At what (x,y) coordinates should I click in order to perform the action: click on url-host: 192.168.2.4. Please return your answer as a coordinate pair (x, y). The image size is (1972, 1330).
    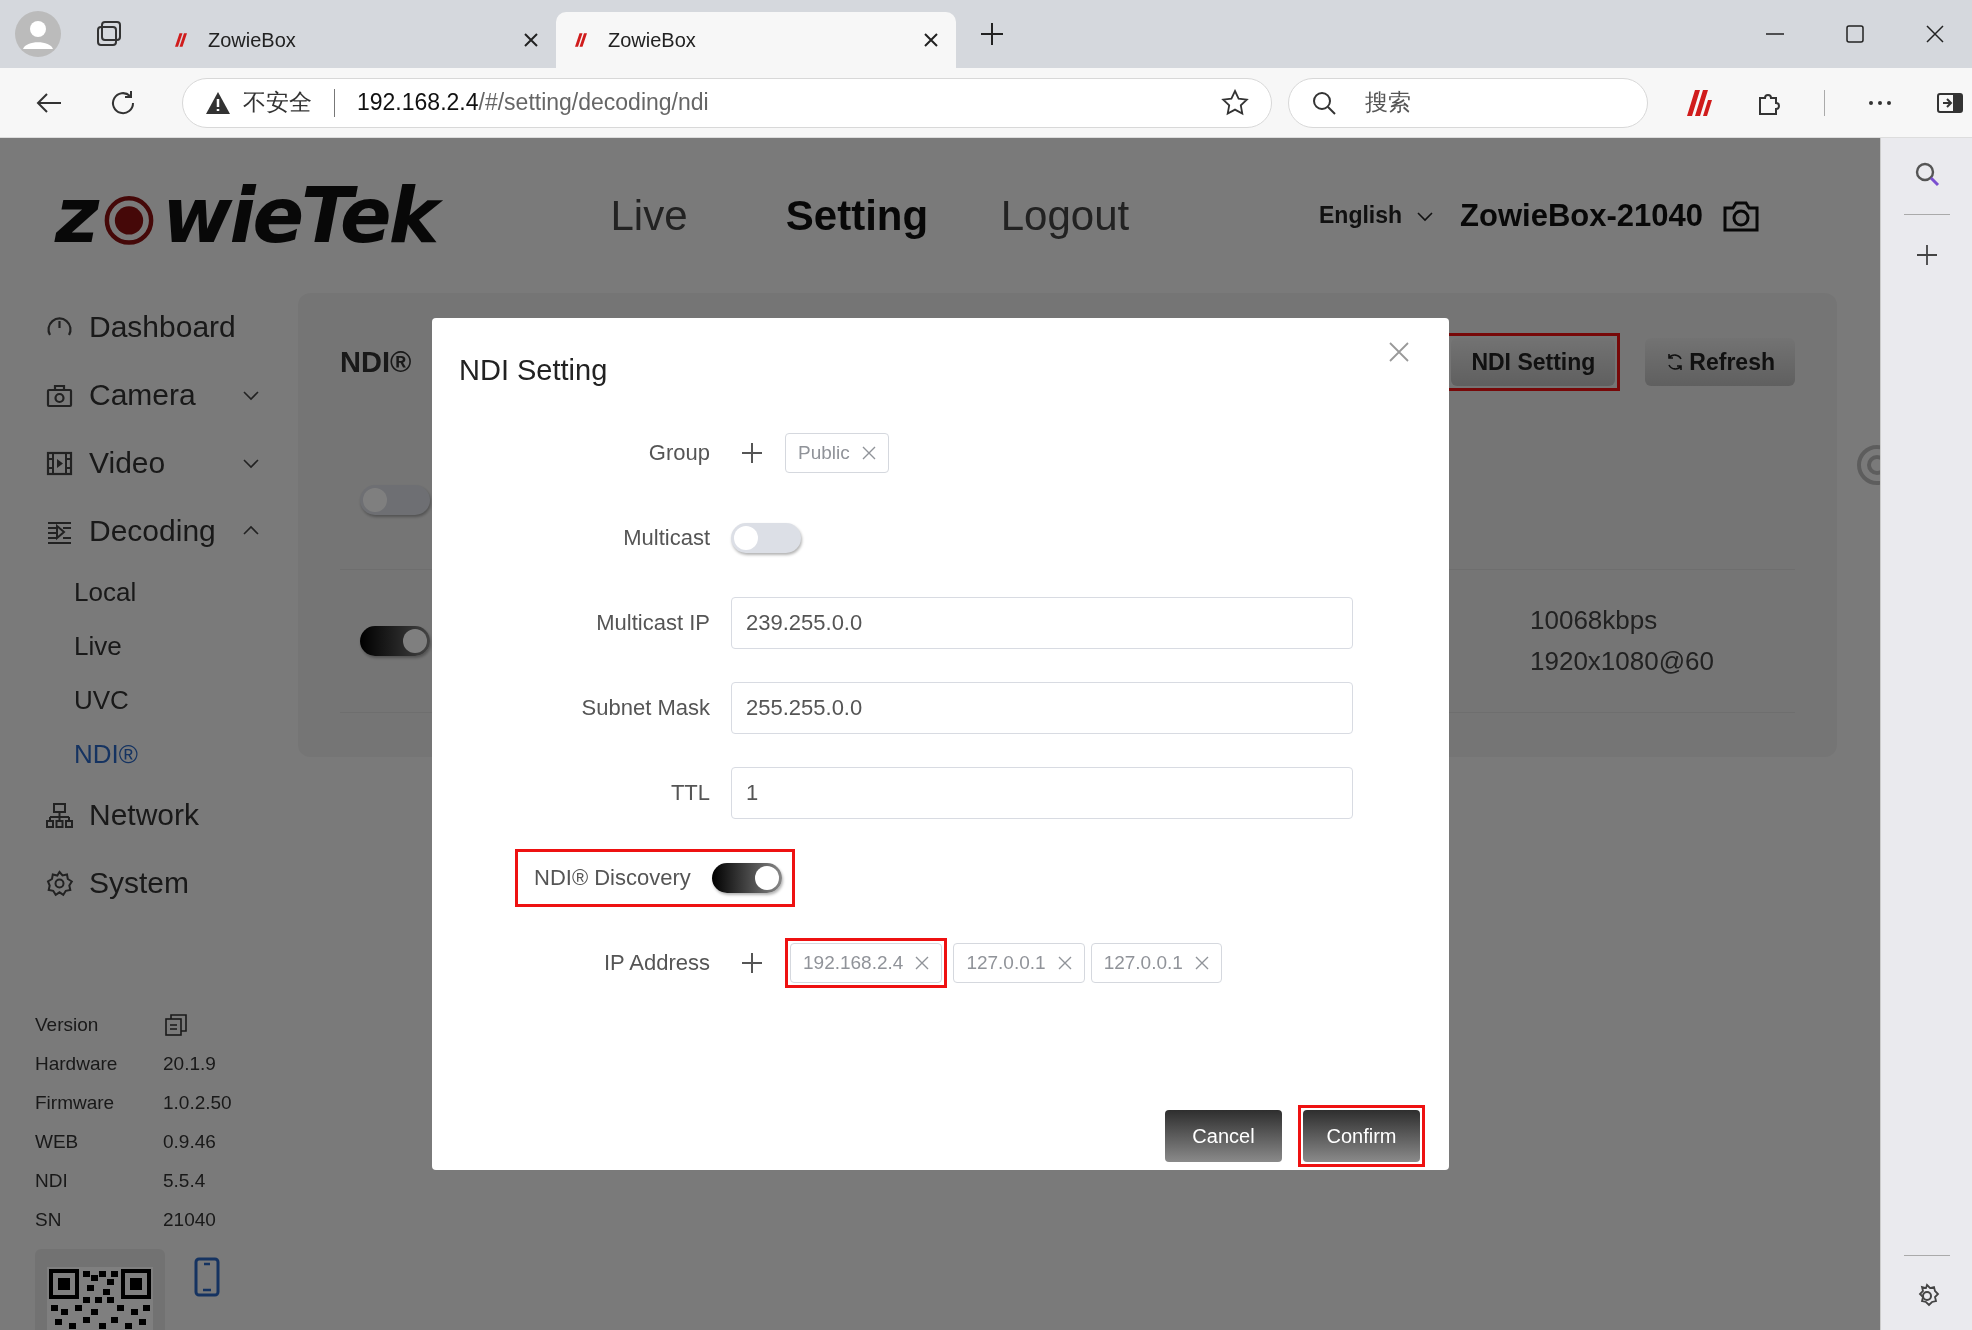
    Looking at the image, I should click on (418, 102).